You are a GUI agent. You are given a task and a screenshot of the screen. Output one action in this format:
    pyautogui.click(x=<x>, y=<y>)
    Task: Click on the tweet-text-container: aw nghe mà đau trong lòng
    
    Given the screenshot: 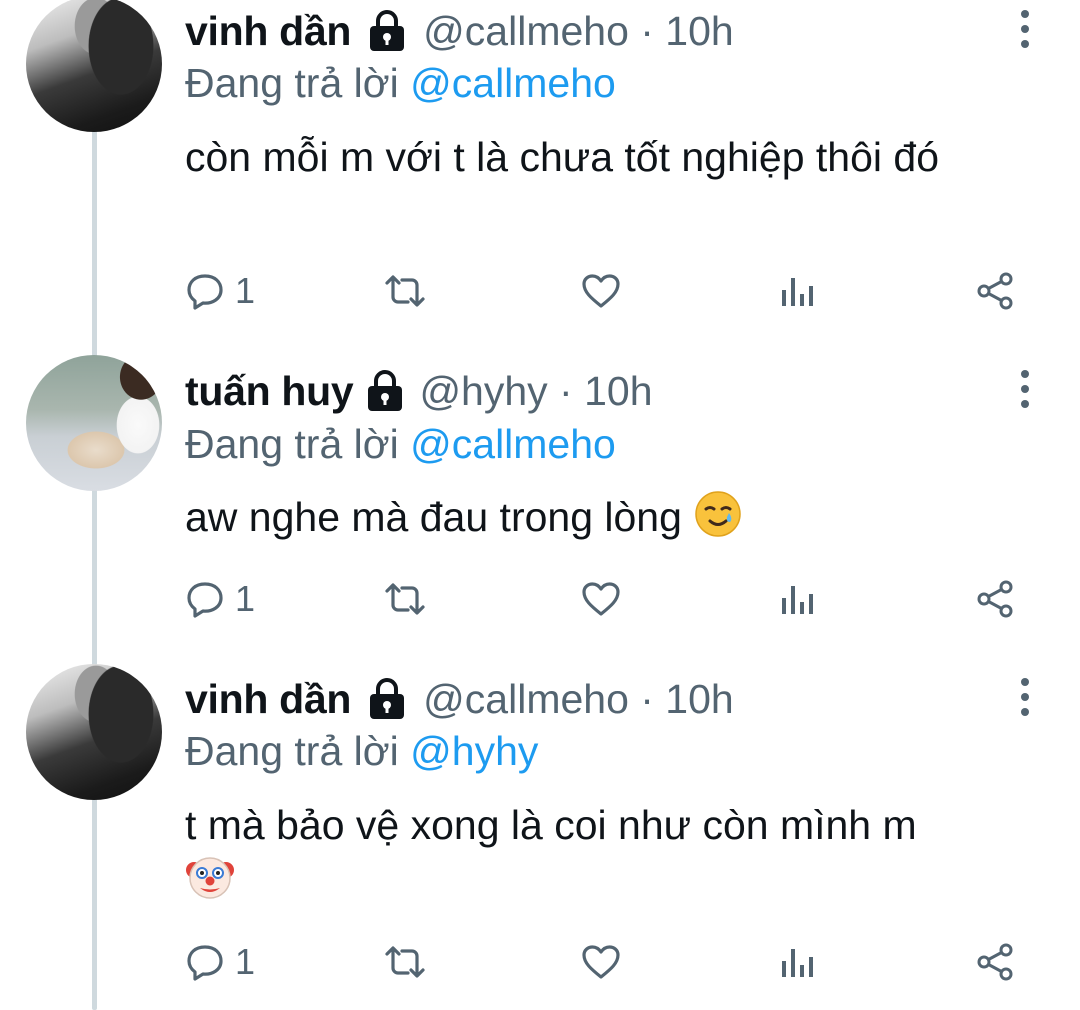 What is the action you would take?
    pyautogui.click(x=615, y=516)
    